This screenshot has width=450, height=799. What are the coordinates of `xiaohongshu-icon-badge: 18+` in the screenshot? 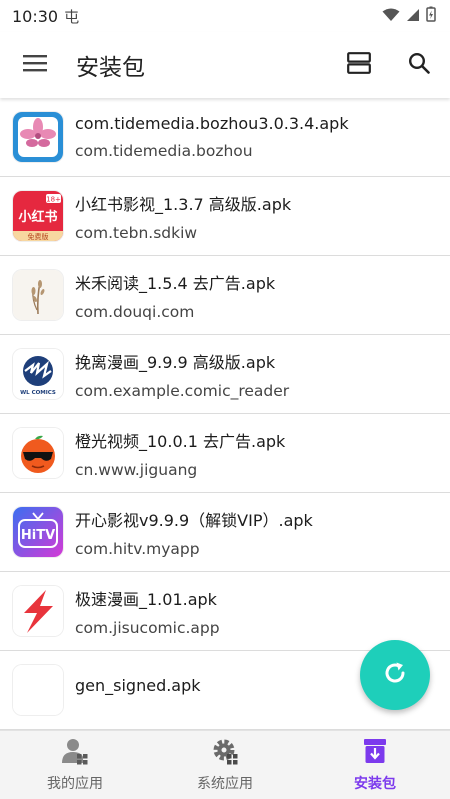 It's located at (53, 200).